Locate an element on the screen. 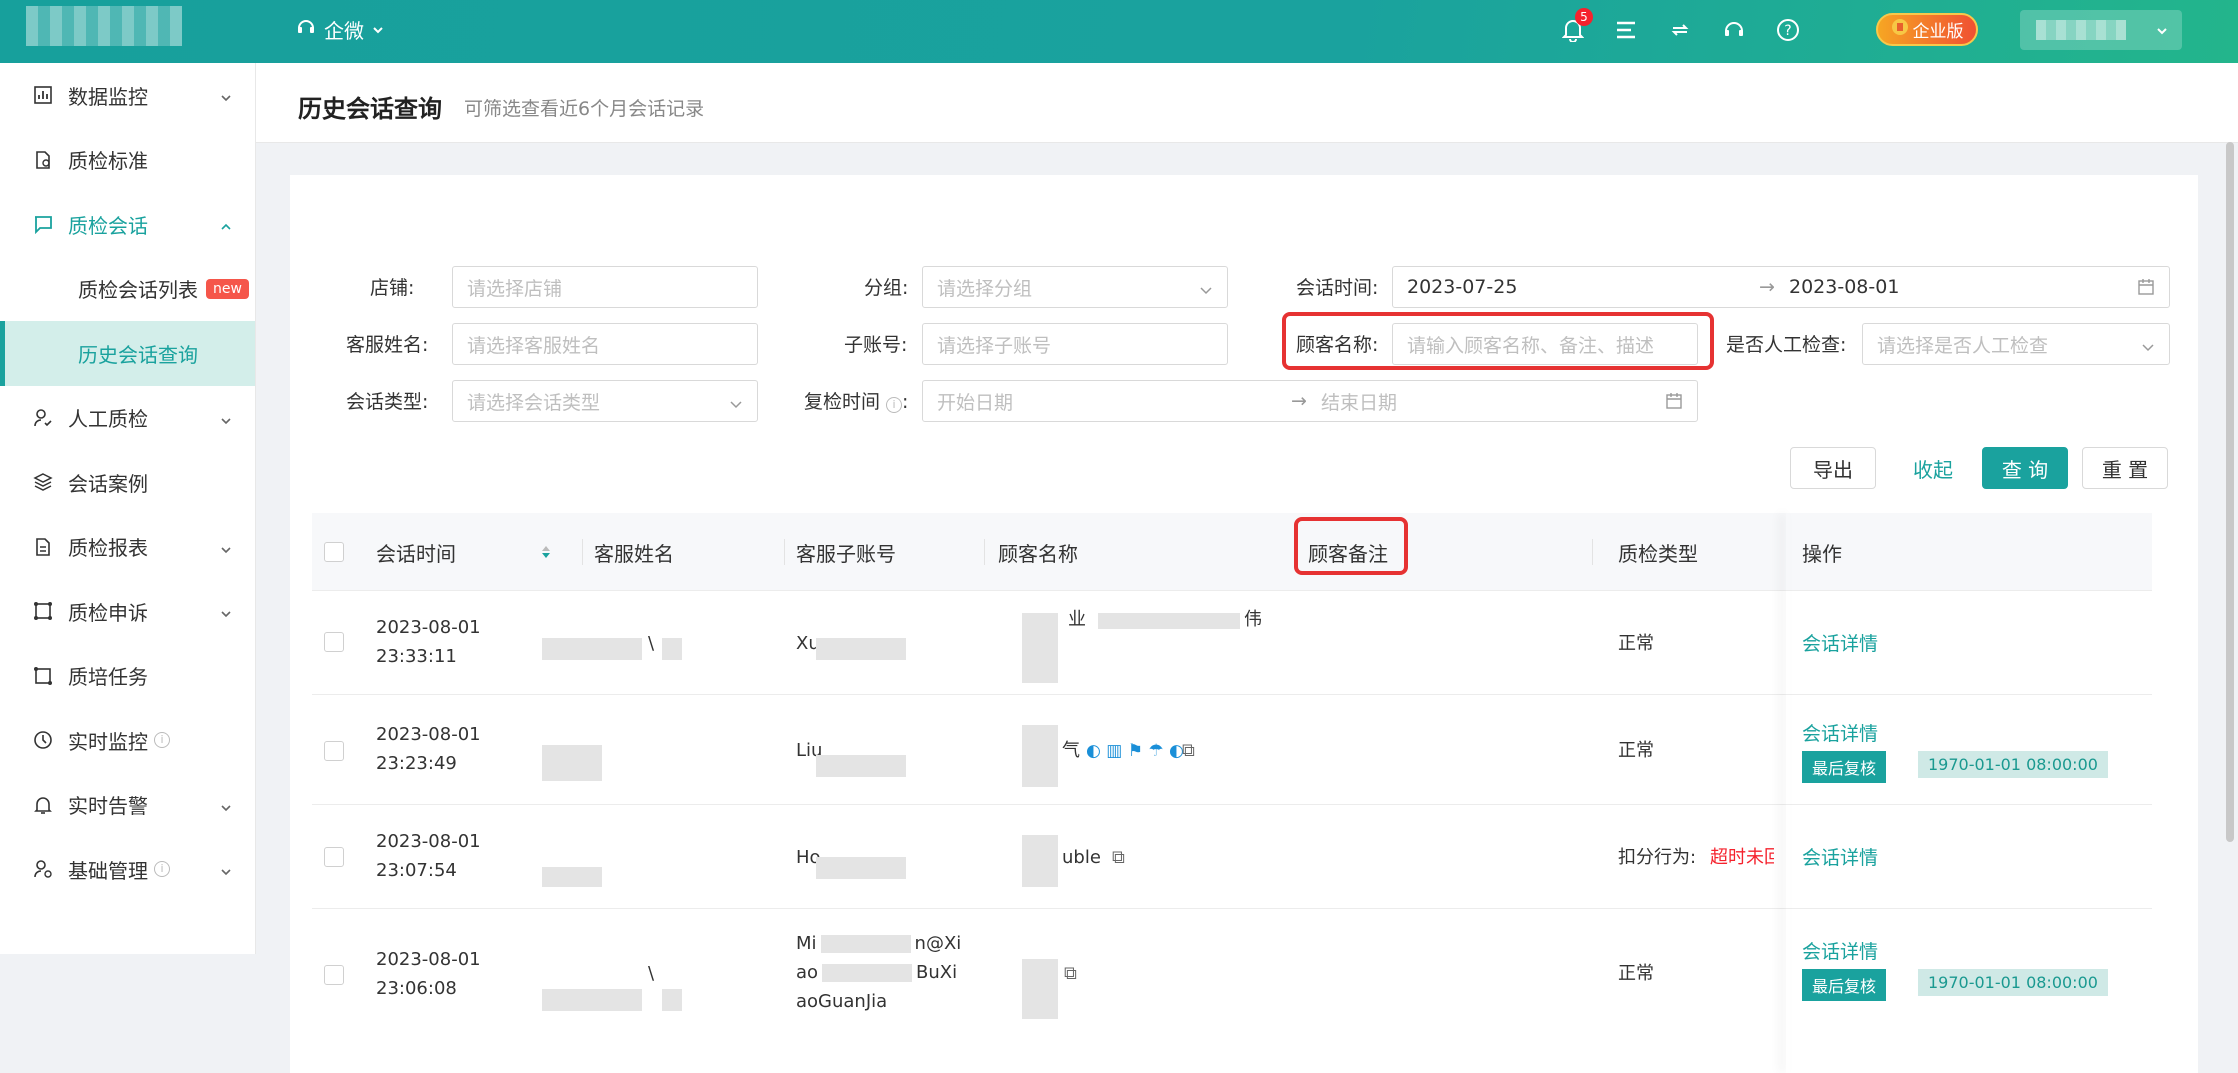 This screenshot has height=1073, width=2238. help-icon: ? is located at coordinates (1788, 30).